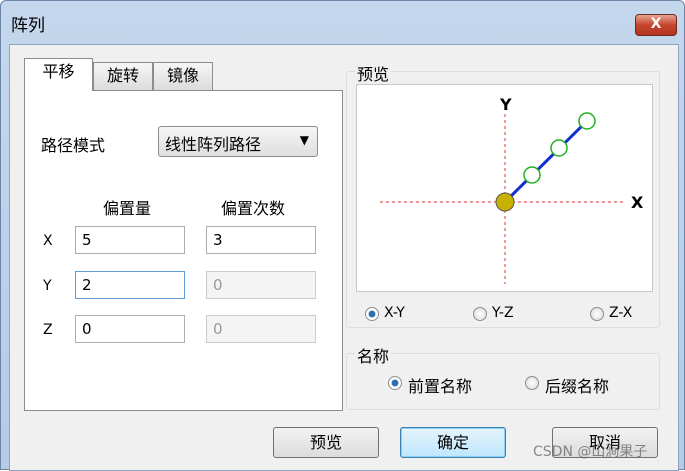  What do you see at coordinates (394, 313) in the screenshot?
I see `plane-xy-label: X-Y` at bounding box center [394, 313].